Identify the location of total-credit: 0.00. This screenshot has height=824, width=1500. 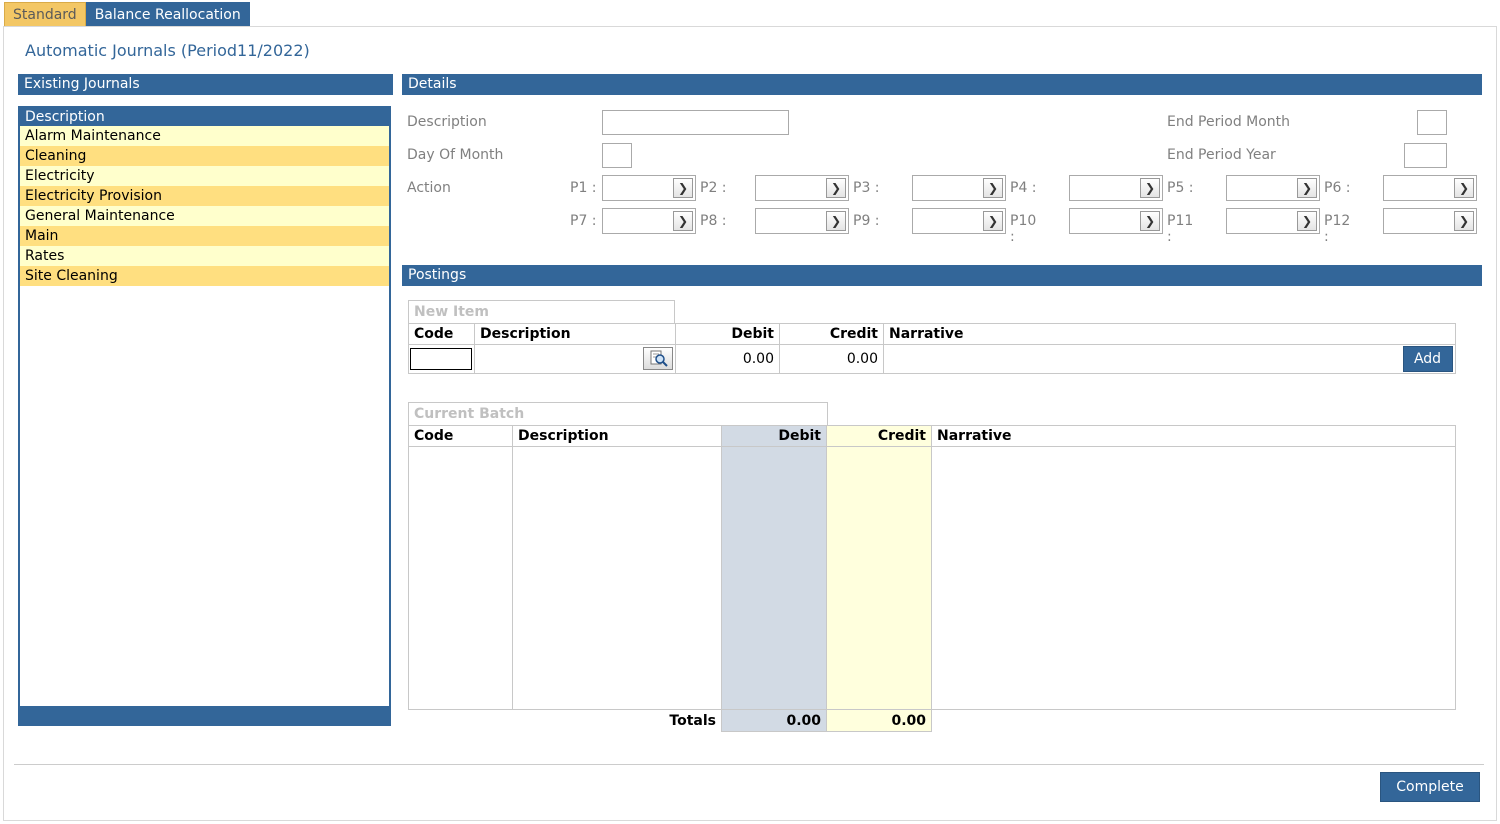
(879, 720).